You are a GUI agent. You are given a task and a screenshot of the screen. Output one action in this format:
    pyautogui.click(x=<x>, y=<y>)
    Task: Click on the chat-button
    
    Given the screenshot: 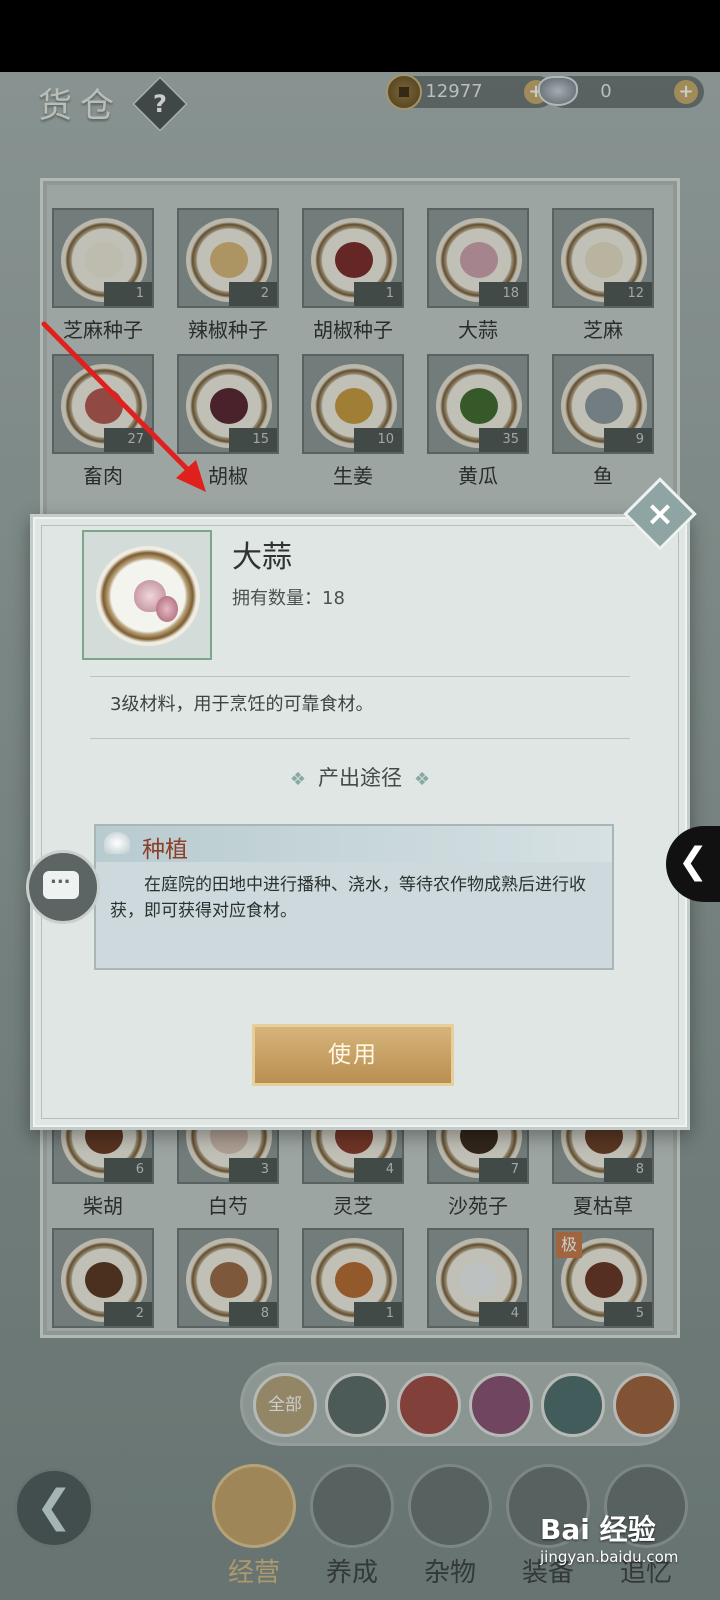 What is the action you would take?
    pyautogui.click(x=63, y=887)
    